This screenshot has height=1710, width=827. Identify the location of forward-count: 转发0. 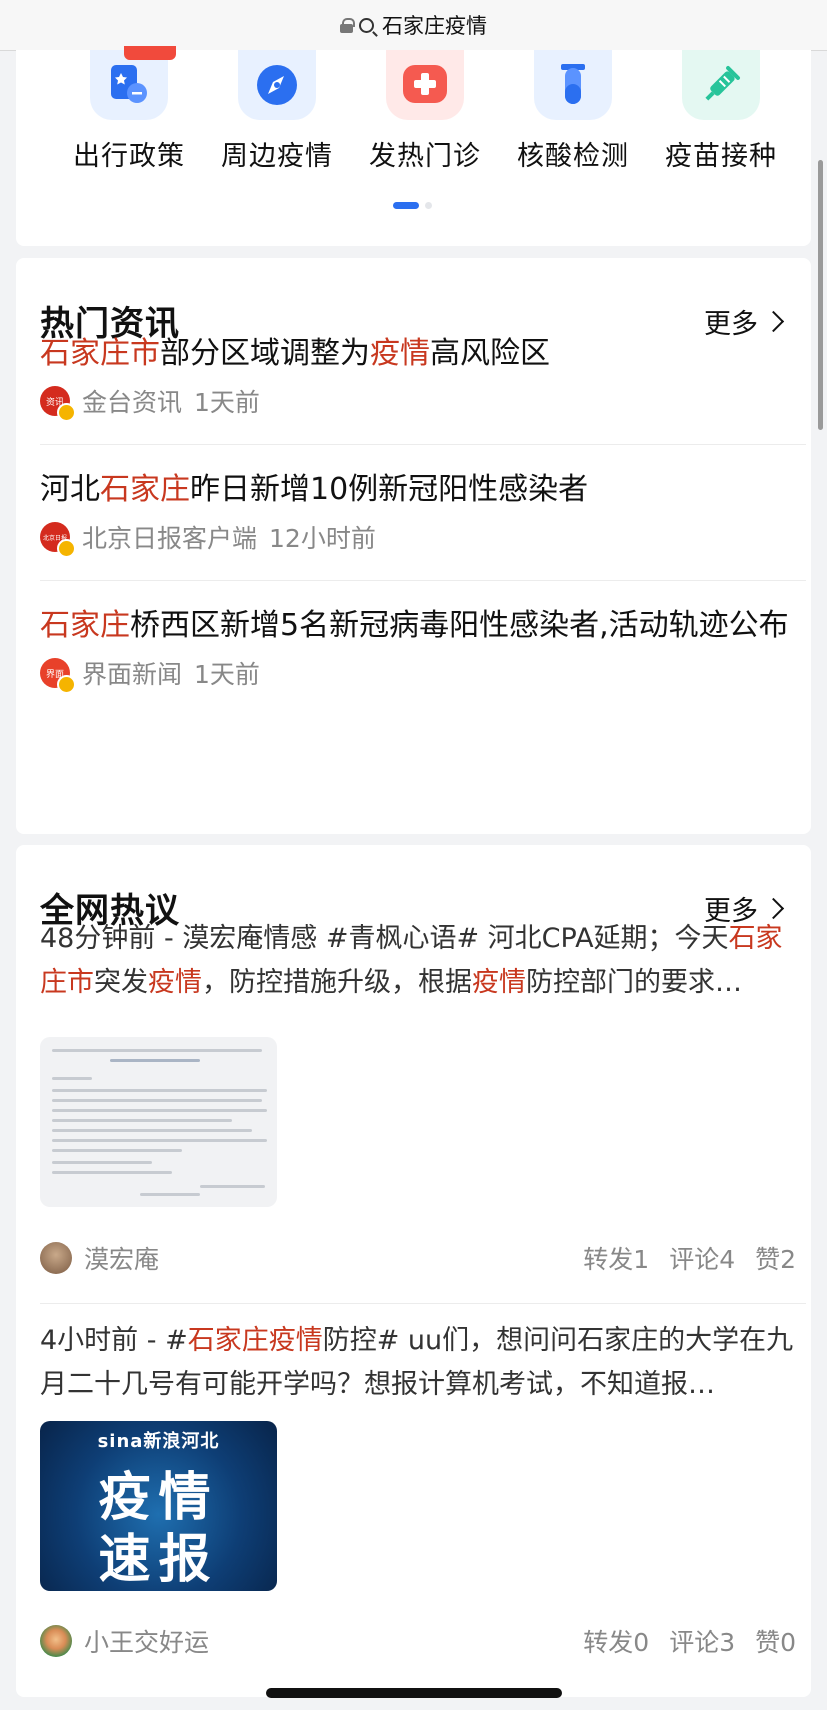
(616, 1641).